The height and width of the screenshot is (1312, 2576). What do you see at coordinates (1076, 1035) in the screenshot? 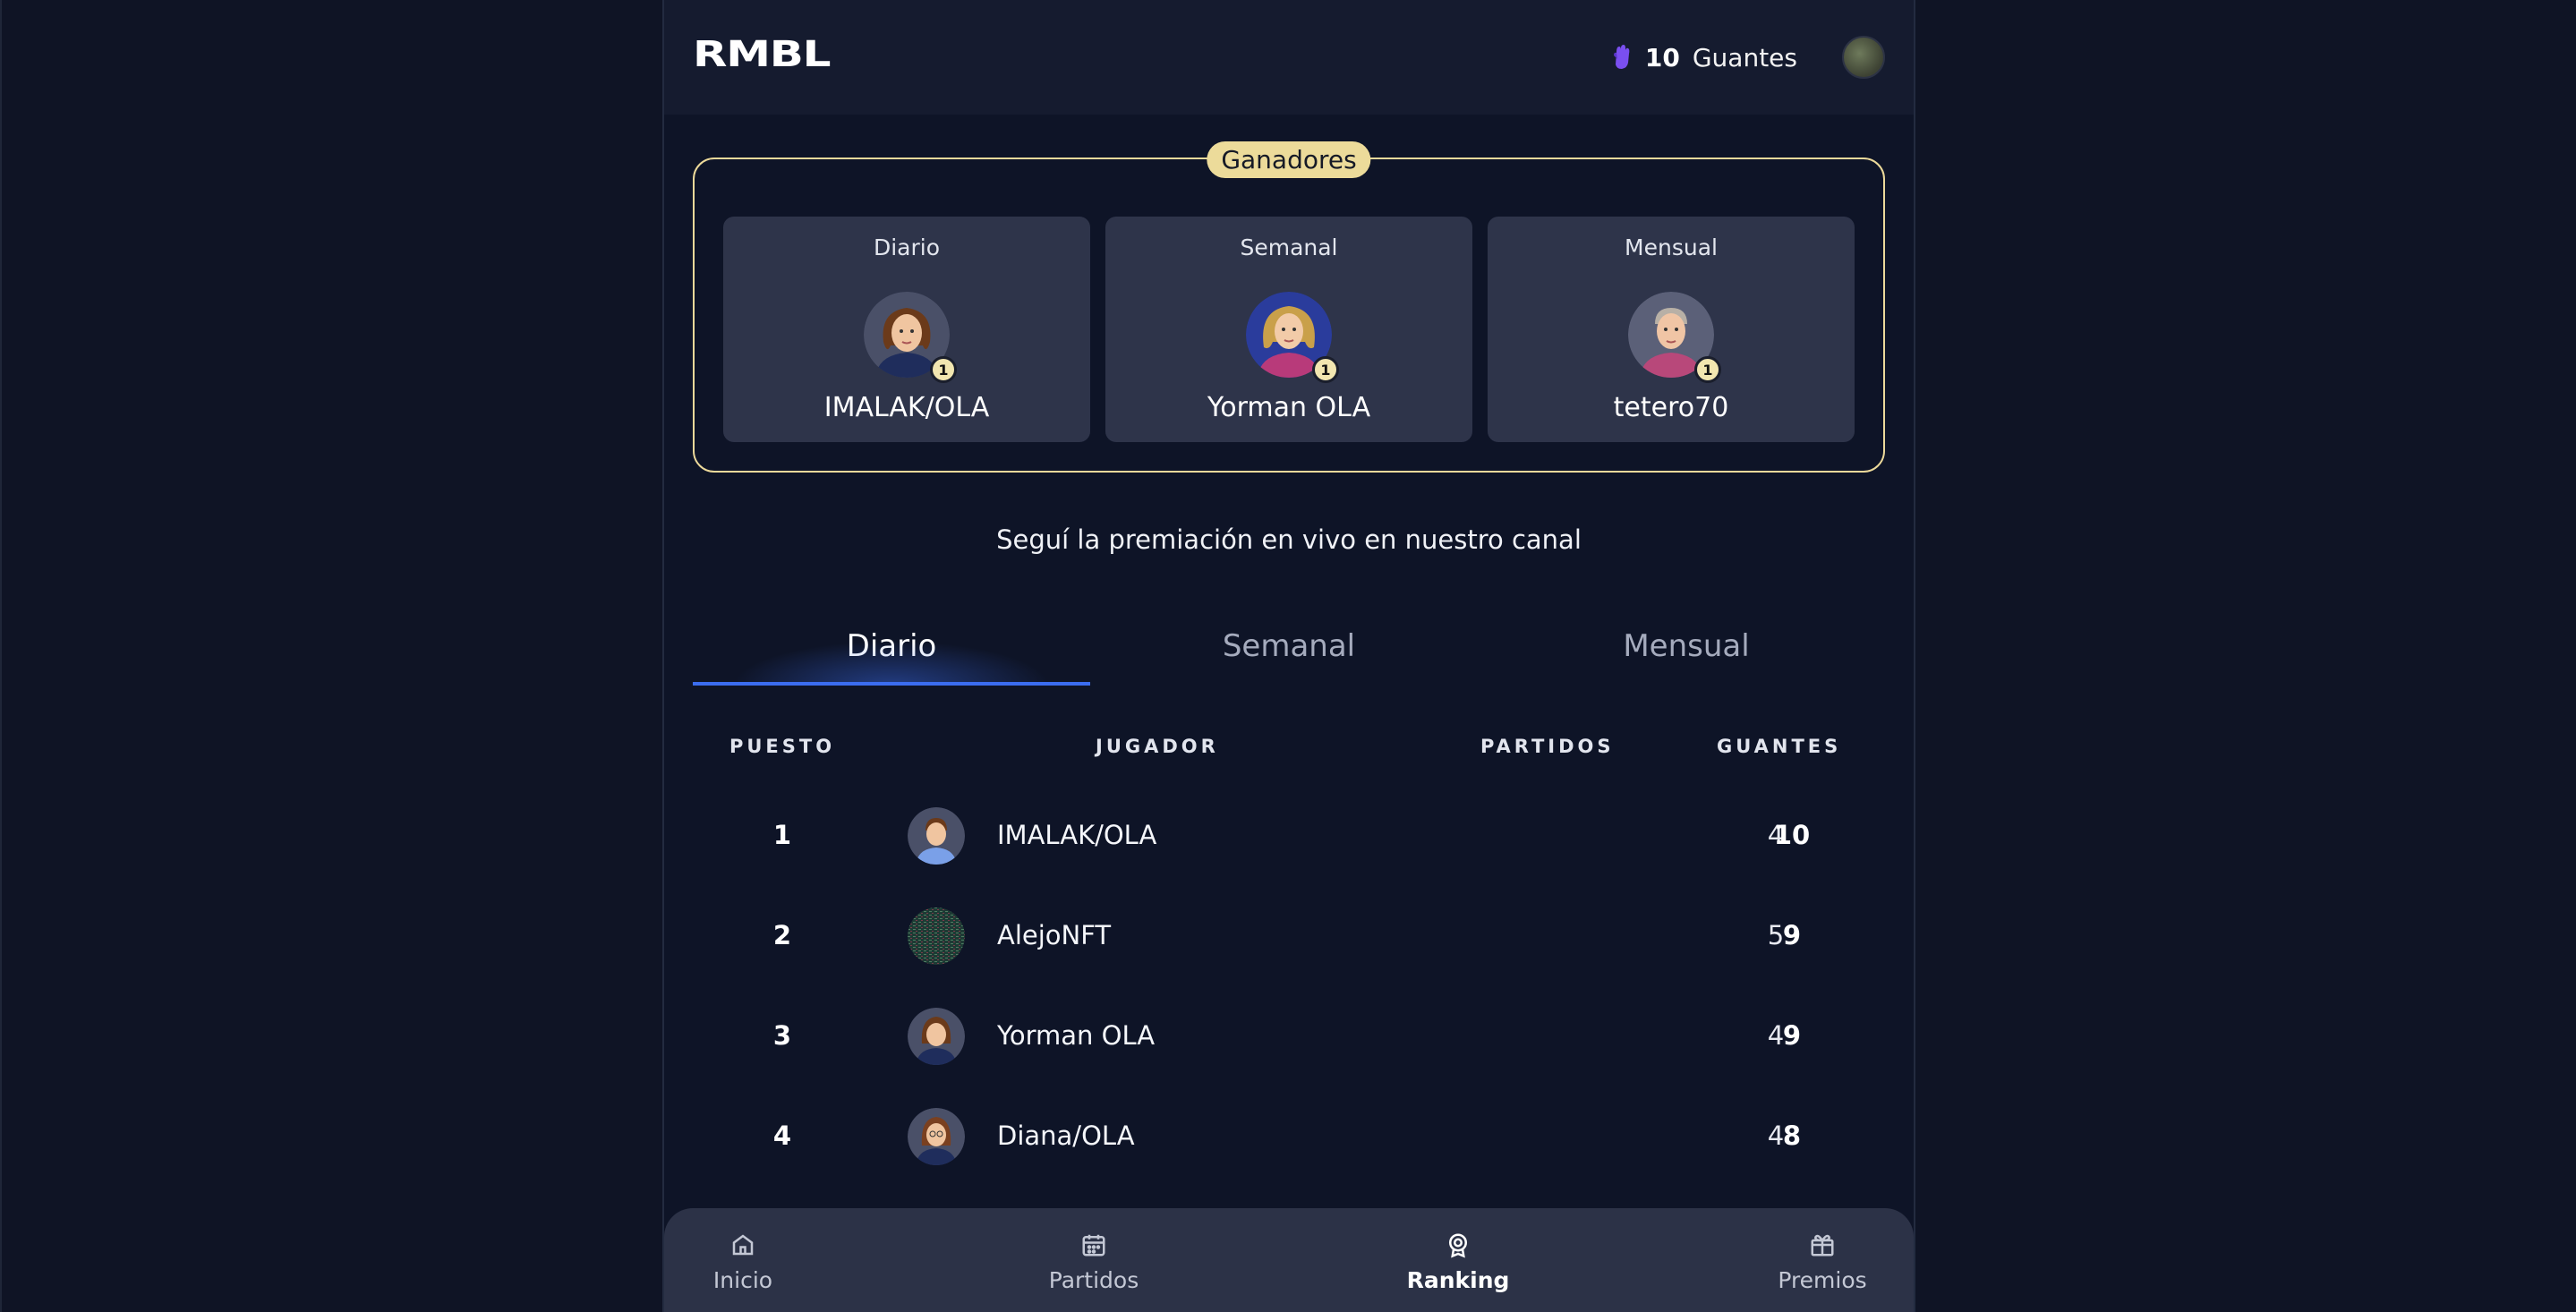
I see `row-player: Yorman OLA` at bounding box center [1076, 1035].